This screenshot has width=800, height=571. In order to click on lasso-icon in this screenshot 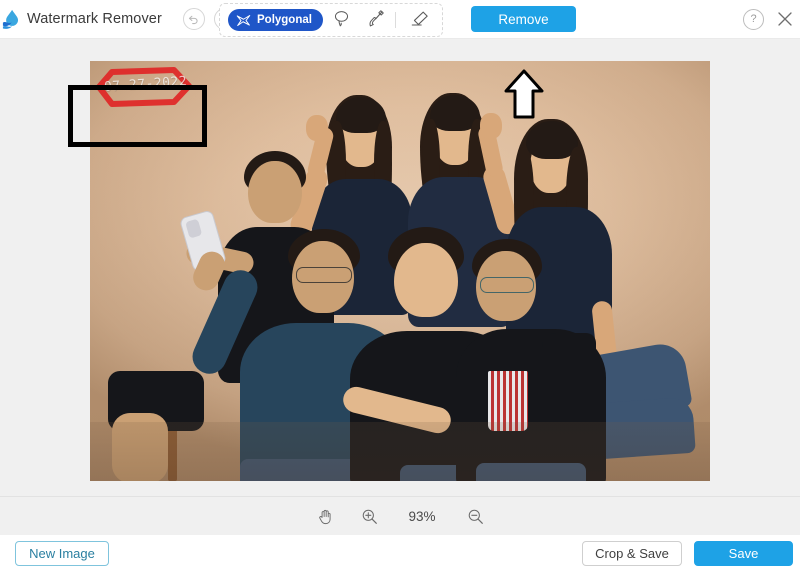, I will do `click(341, 20)`.